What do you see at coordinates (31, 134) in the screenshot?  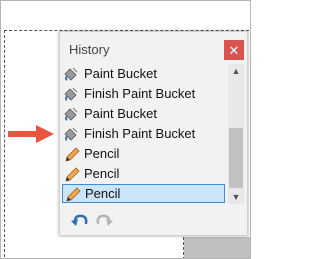 I see `callout-arrow-icon` at bounding box center [31, 134].